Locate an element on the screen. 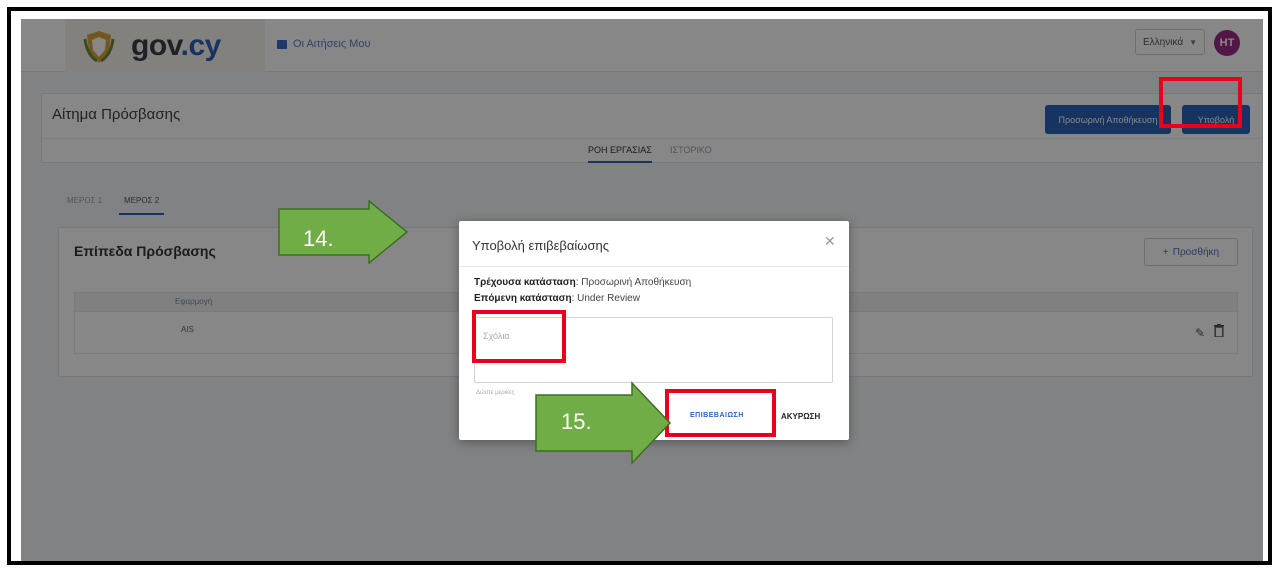 This screenshot has width=1281, height=572. next-state-value: : Under Review is located at coordinates (605, 298).